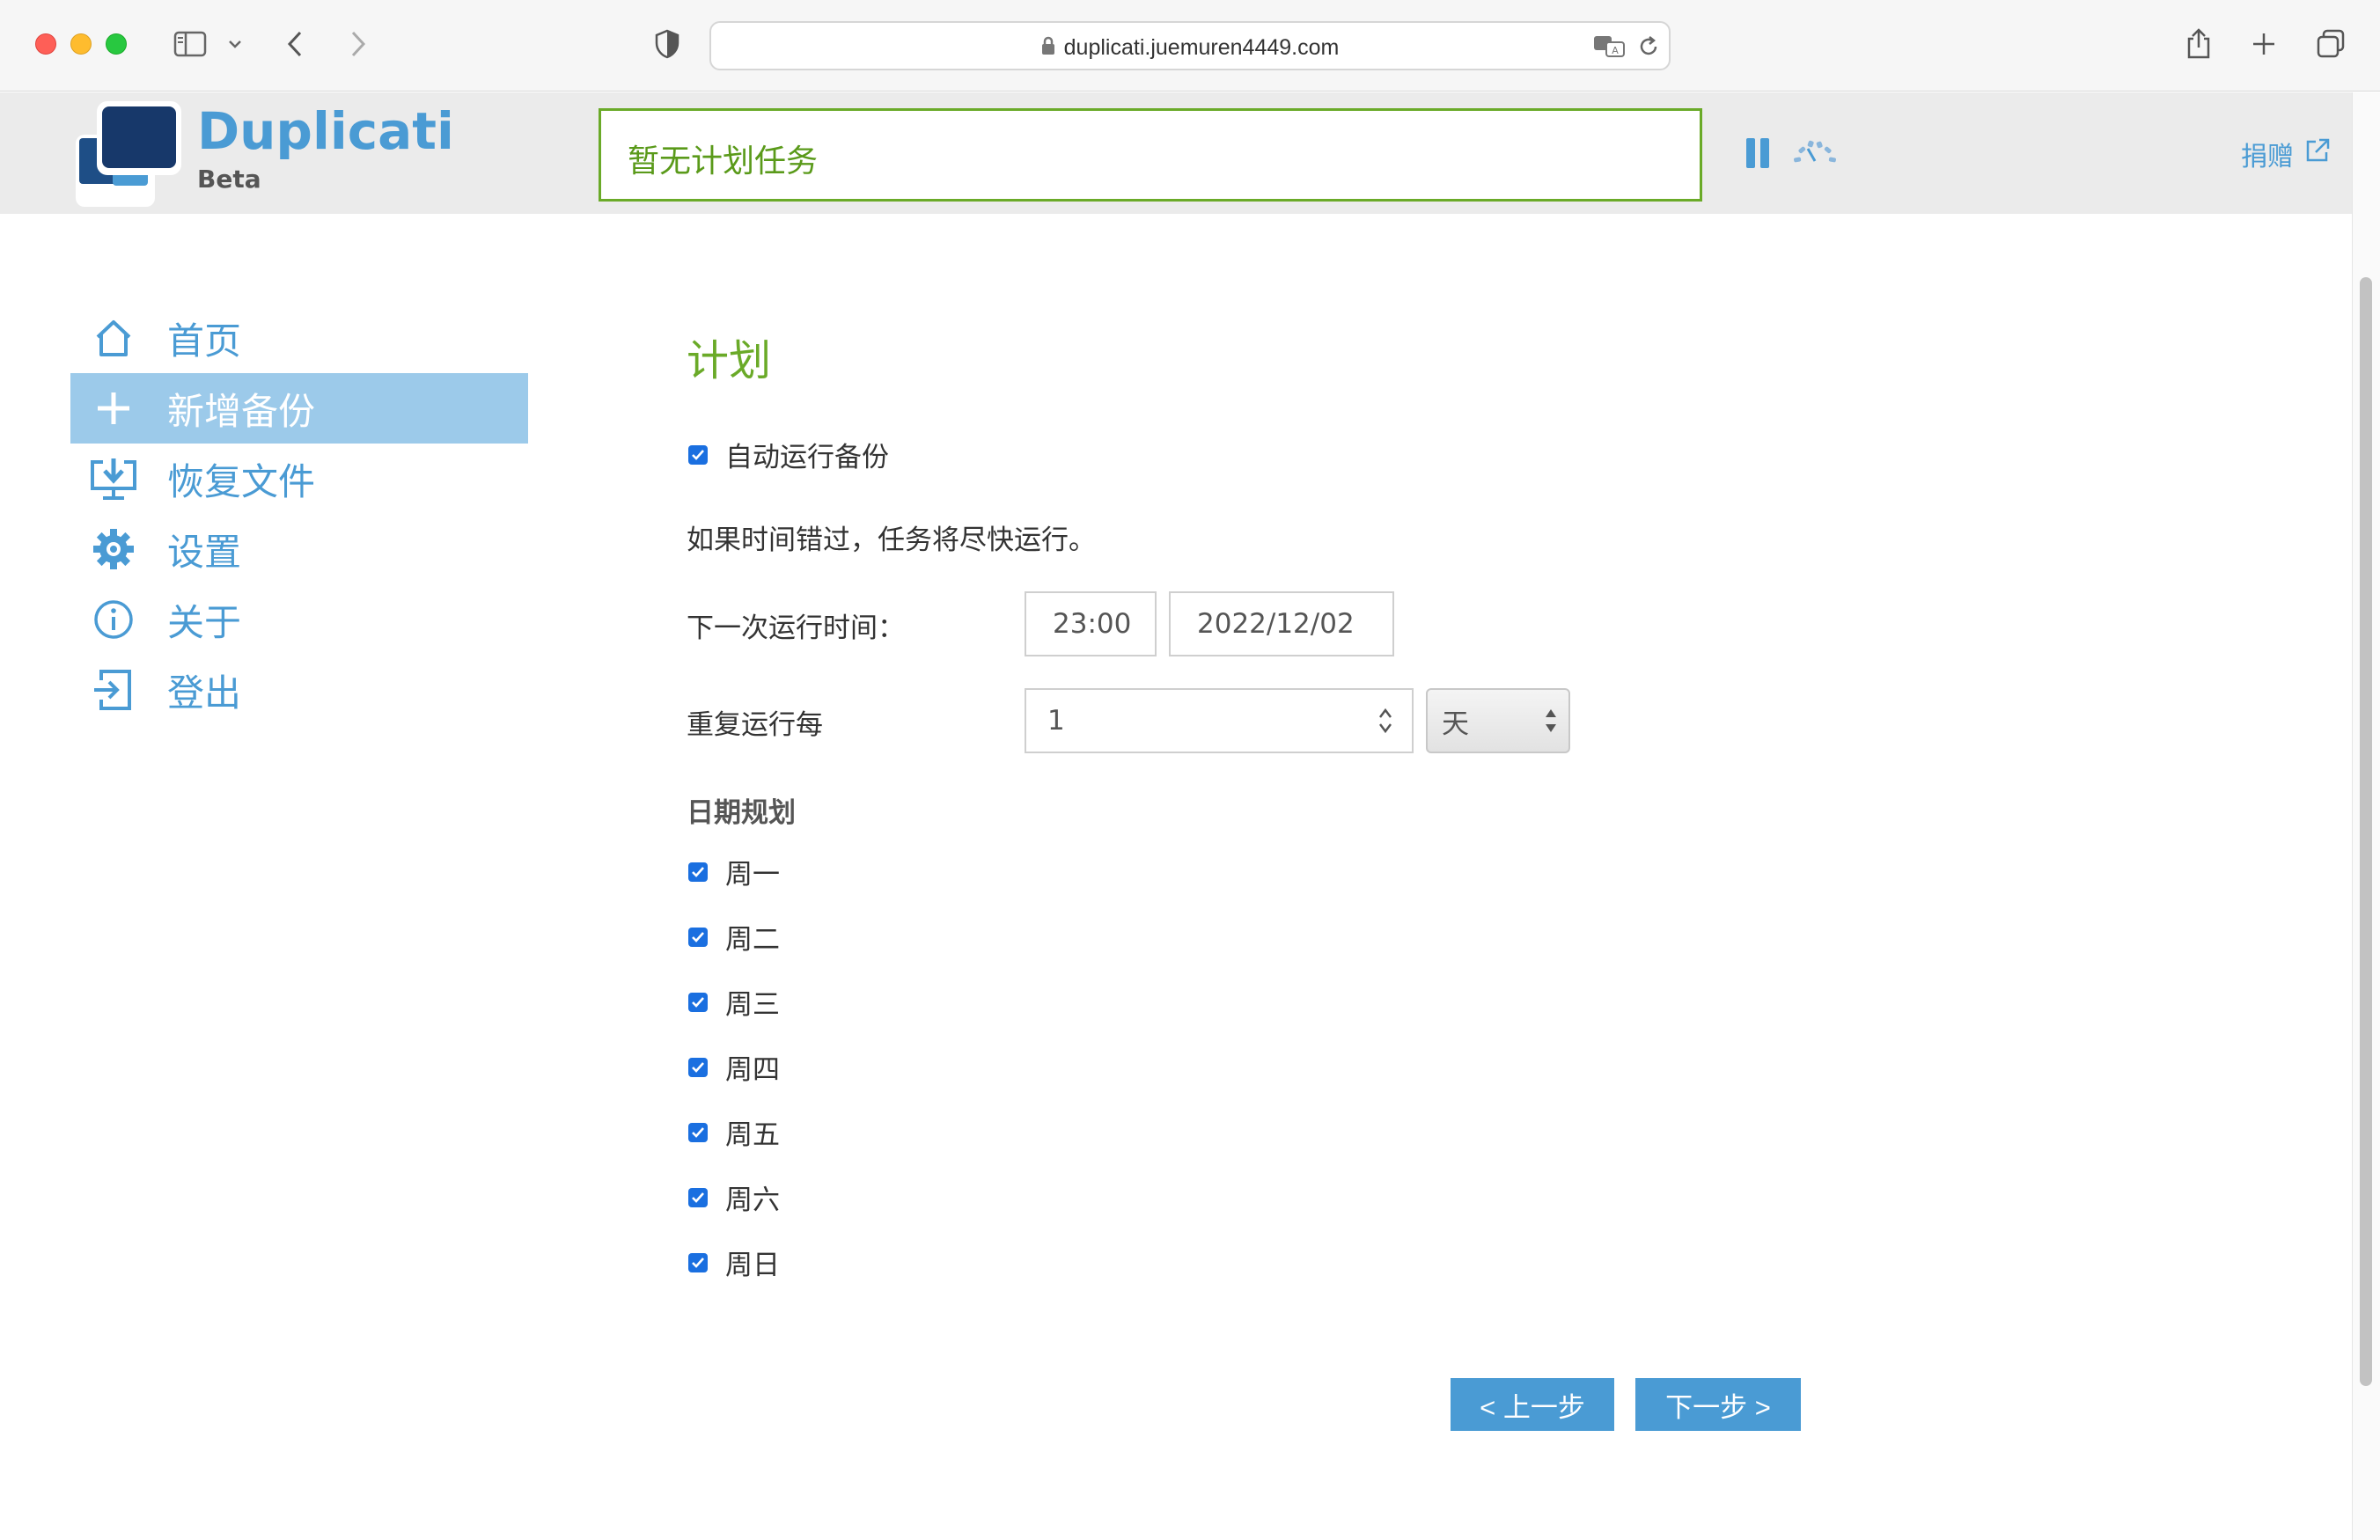 This screenshot has height=1540, width=2380. I want to click on repeat-value-stepper: 1, so click(1219, 721).